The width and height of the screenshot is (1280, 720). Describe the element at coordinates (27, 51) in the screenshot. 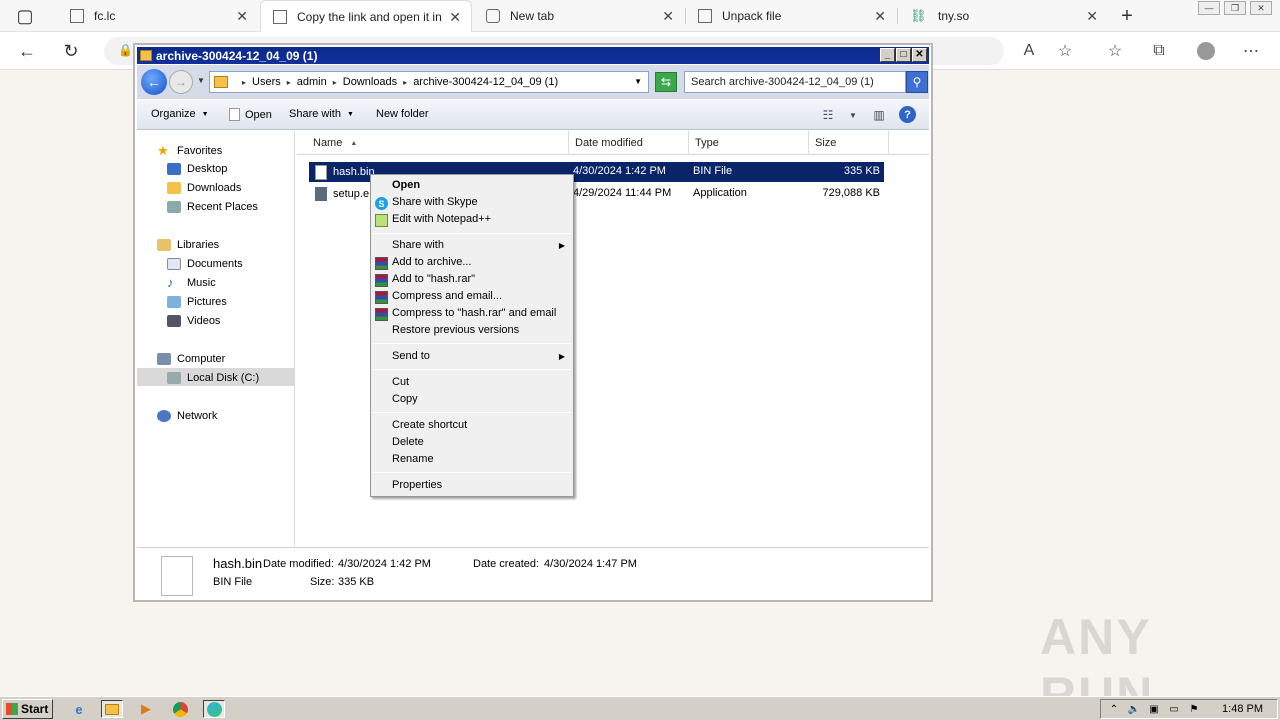

I see `back-button: ←` at that location.